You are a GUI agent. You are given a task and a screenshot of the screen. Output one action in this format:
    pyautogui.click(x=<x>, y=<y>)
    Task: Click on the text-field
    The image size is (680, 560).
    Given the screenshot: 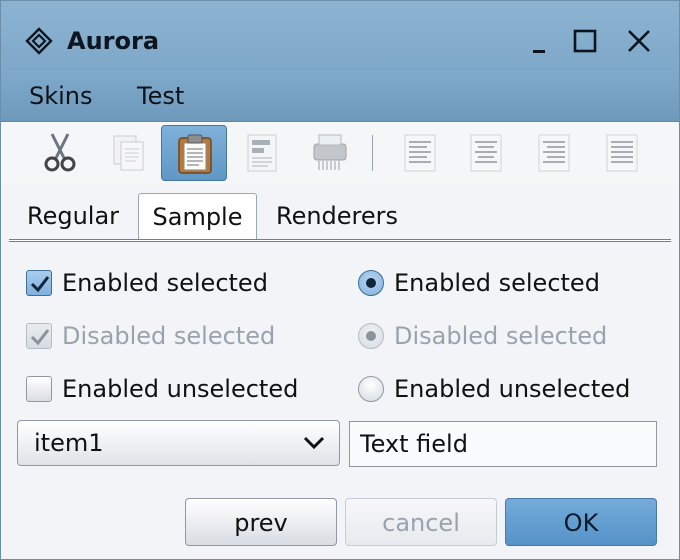 What is the action you would take?
    pyautogui.click(x=503, y=444)
    